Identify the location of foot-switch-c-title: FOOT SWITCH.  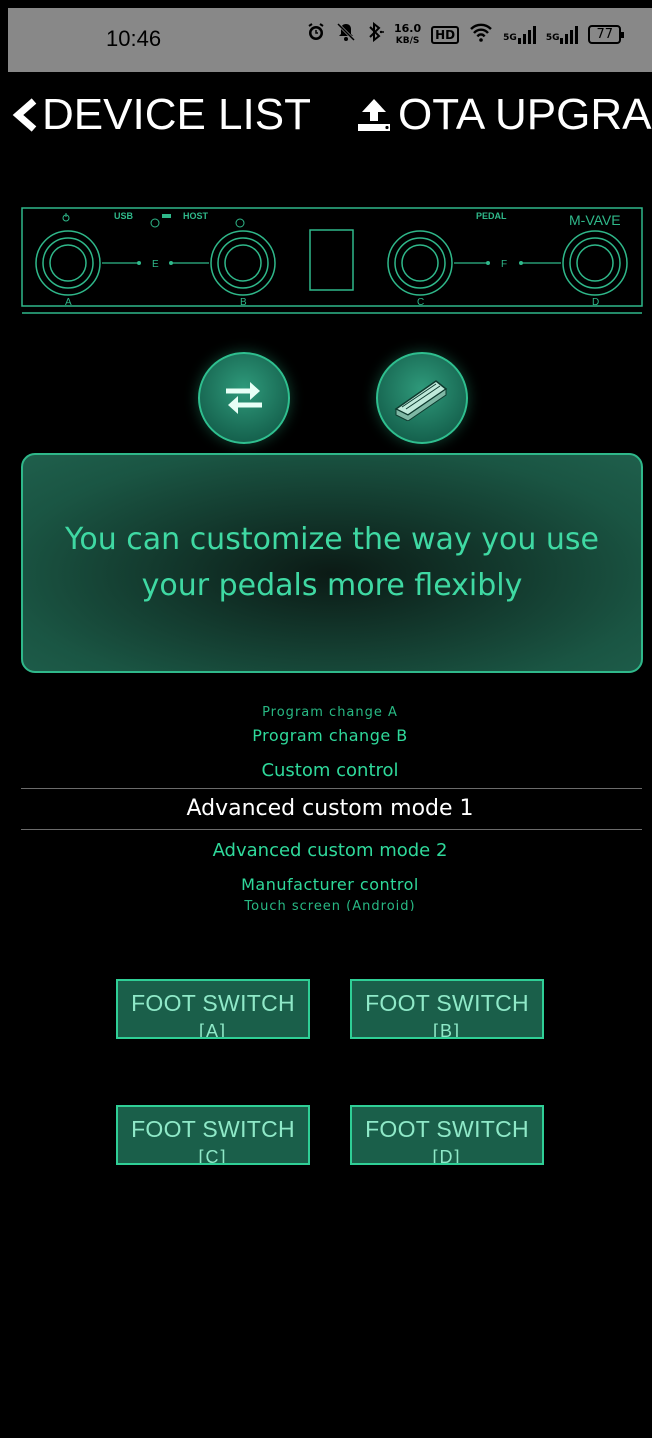
(213, 1129).